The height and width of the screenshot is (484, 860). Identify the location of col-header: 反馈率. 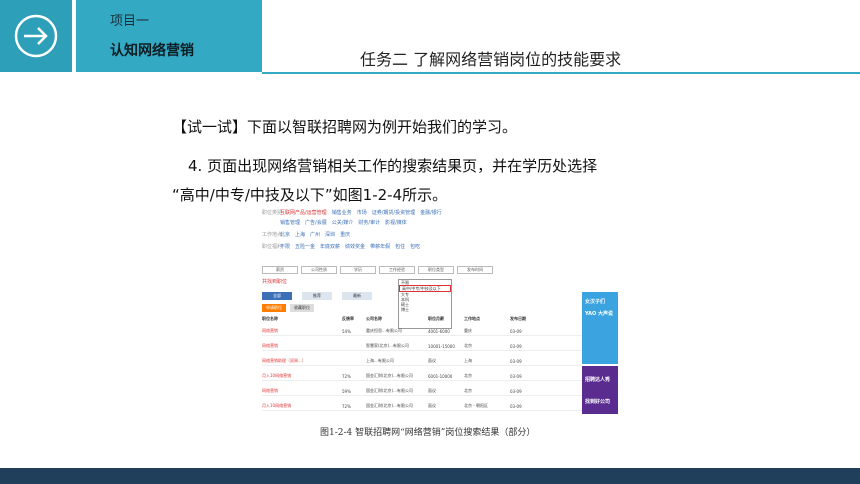
(348, 318).